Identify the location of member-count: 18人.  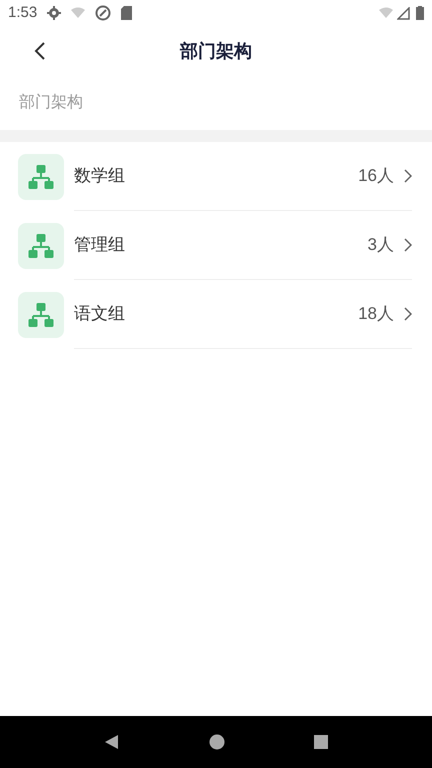
(376, 314).